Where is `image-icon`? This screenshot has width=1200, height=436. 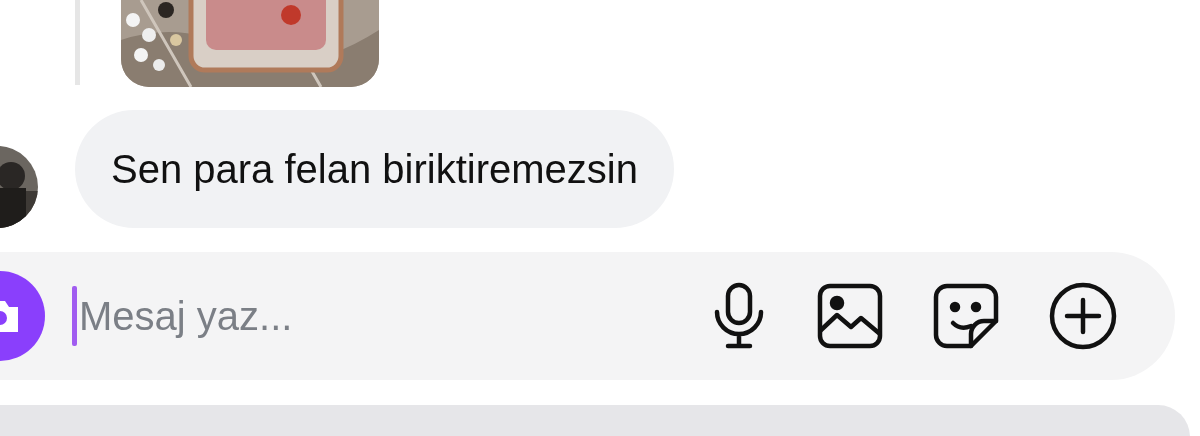
image-icon is located at coordinates (850, 316).